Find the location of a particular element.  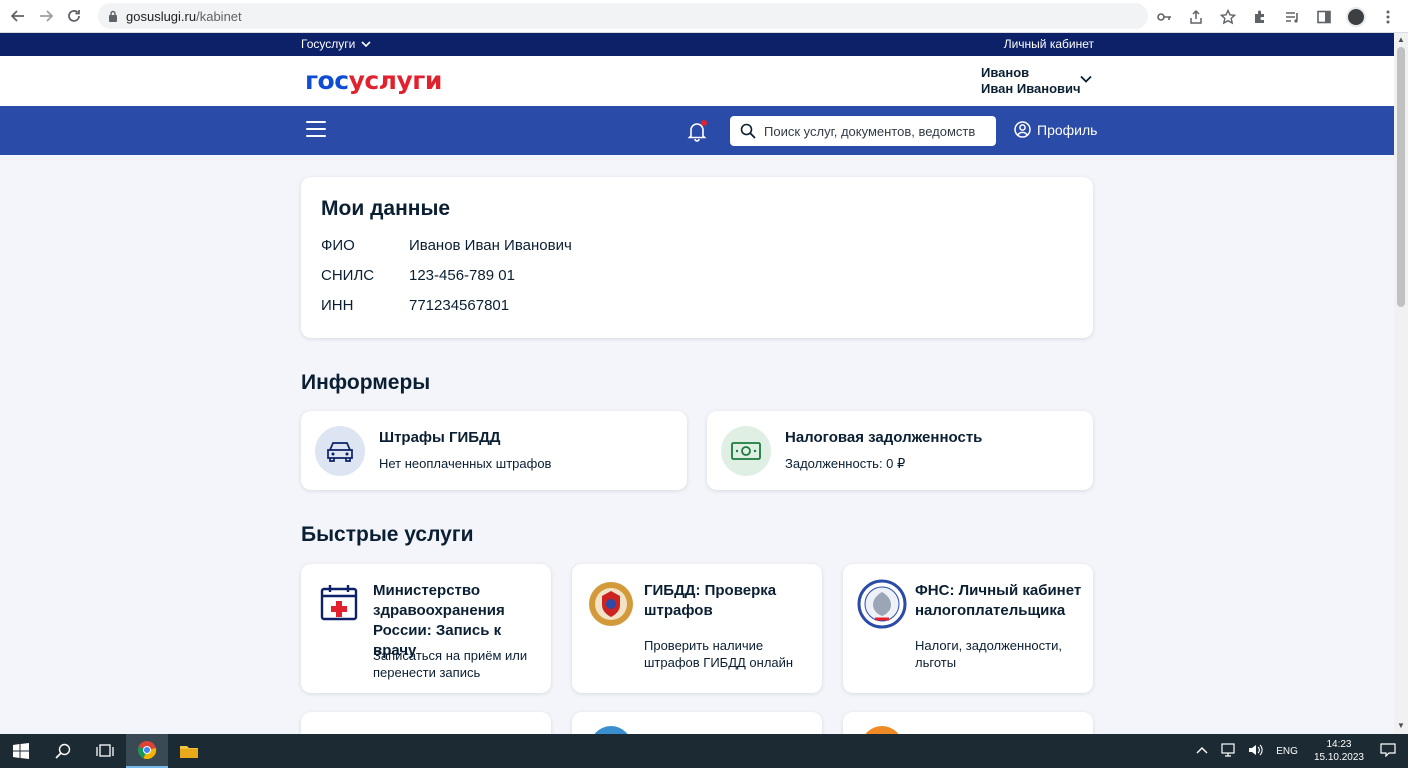

cabinet-label: Личный кабинет is located at coordinates (1049, 44).